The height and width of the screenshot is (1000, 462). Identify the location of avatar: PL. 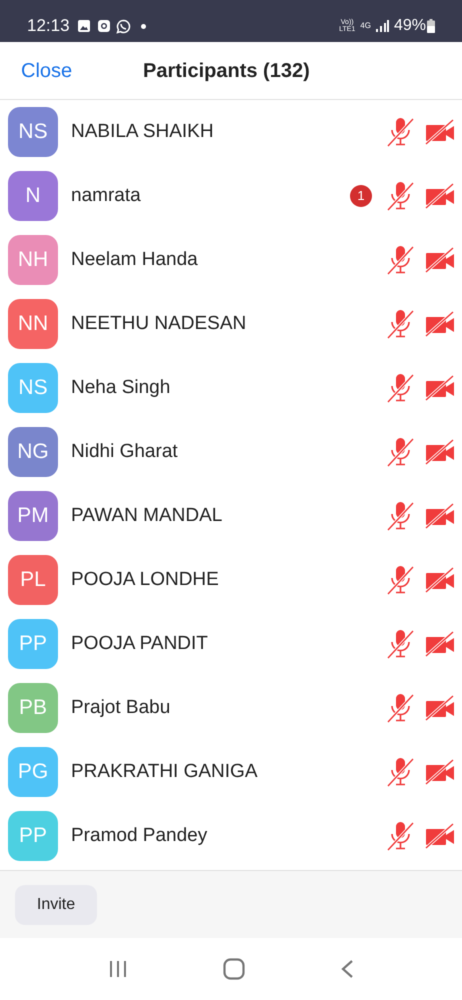
(33, 580).